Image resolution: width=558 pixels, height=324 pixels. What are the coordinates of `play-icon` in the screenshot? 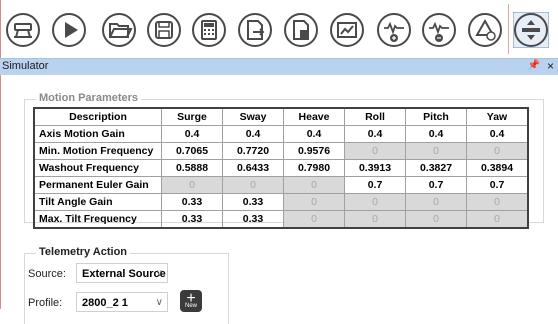 It's located at (69, 30).